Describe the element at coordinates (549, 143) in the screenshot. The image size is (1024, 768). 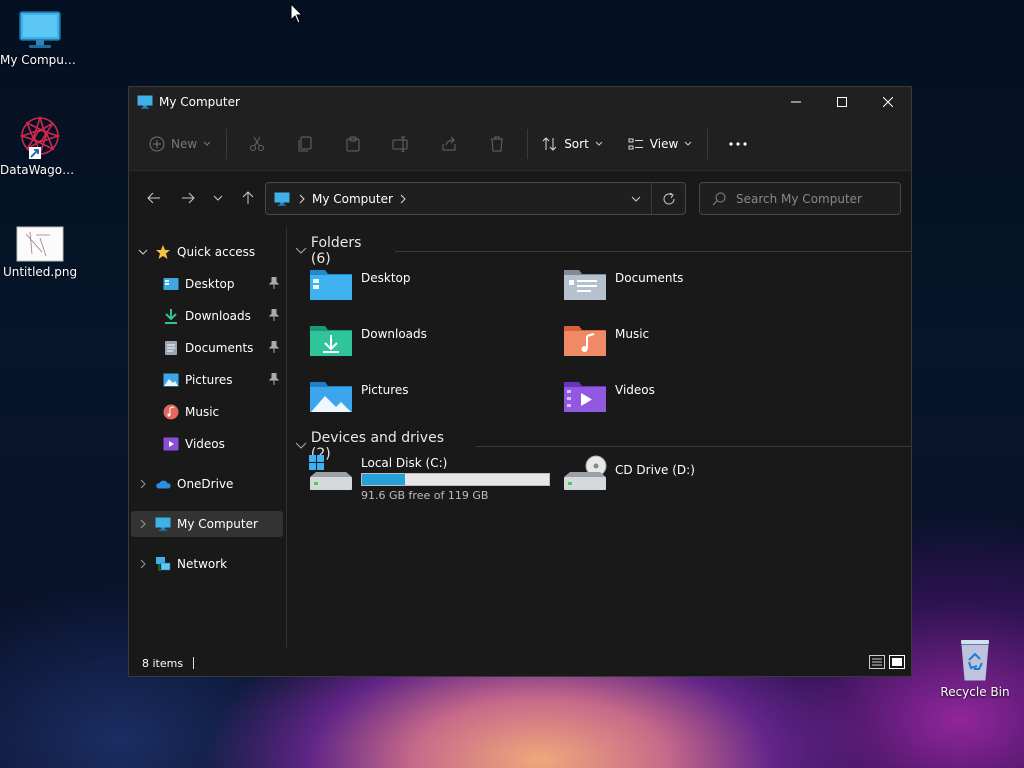
I see `sort-icon` at that location.